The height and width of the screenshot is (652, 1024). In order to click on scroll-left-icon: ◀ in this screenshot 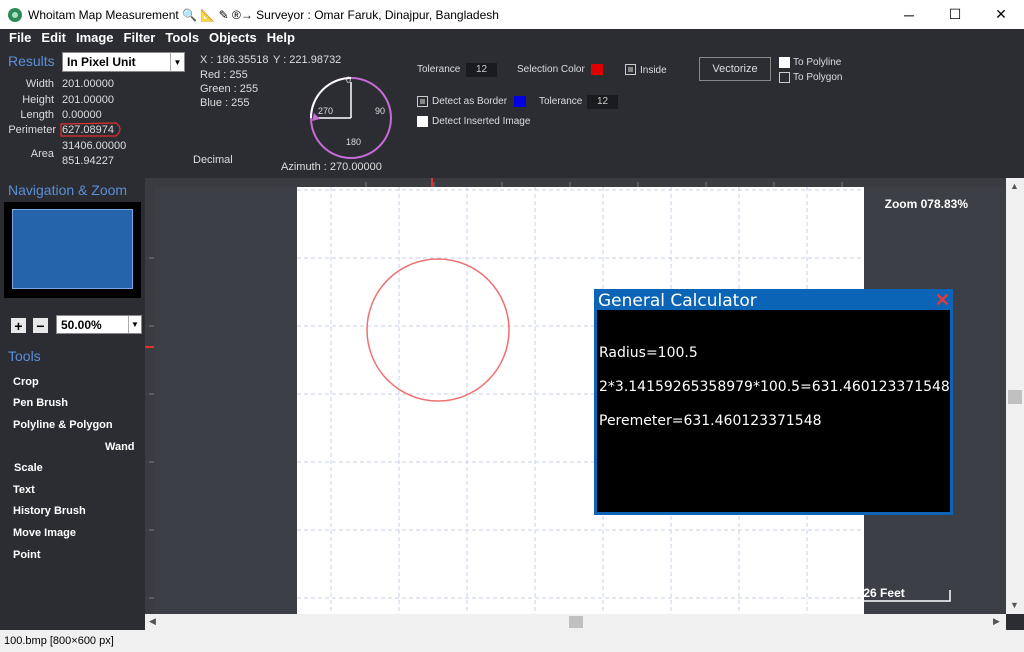, I will do `click(152, 621)`.